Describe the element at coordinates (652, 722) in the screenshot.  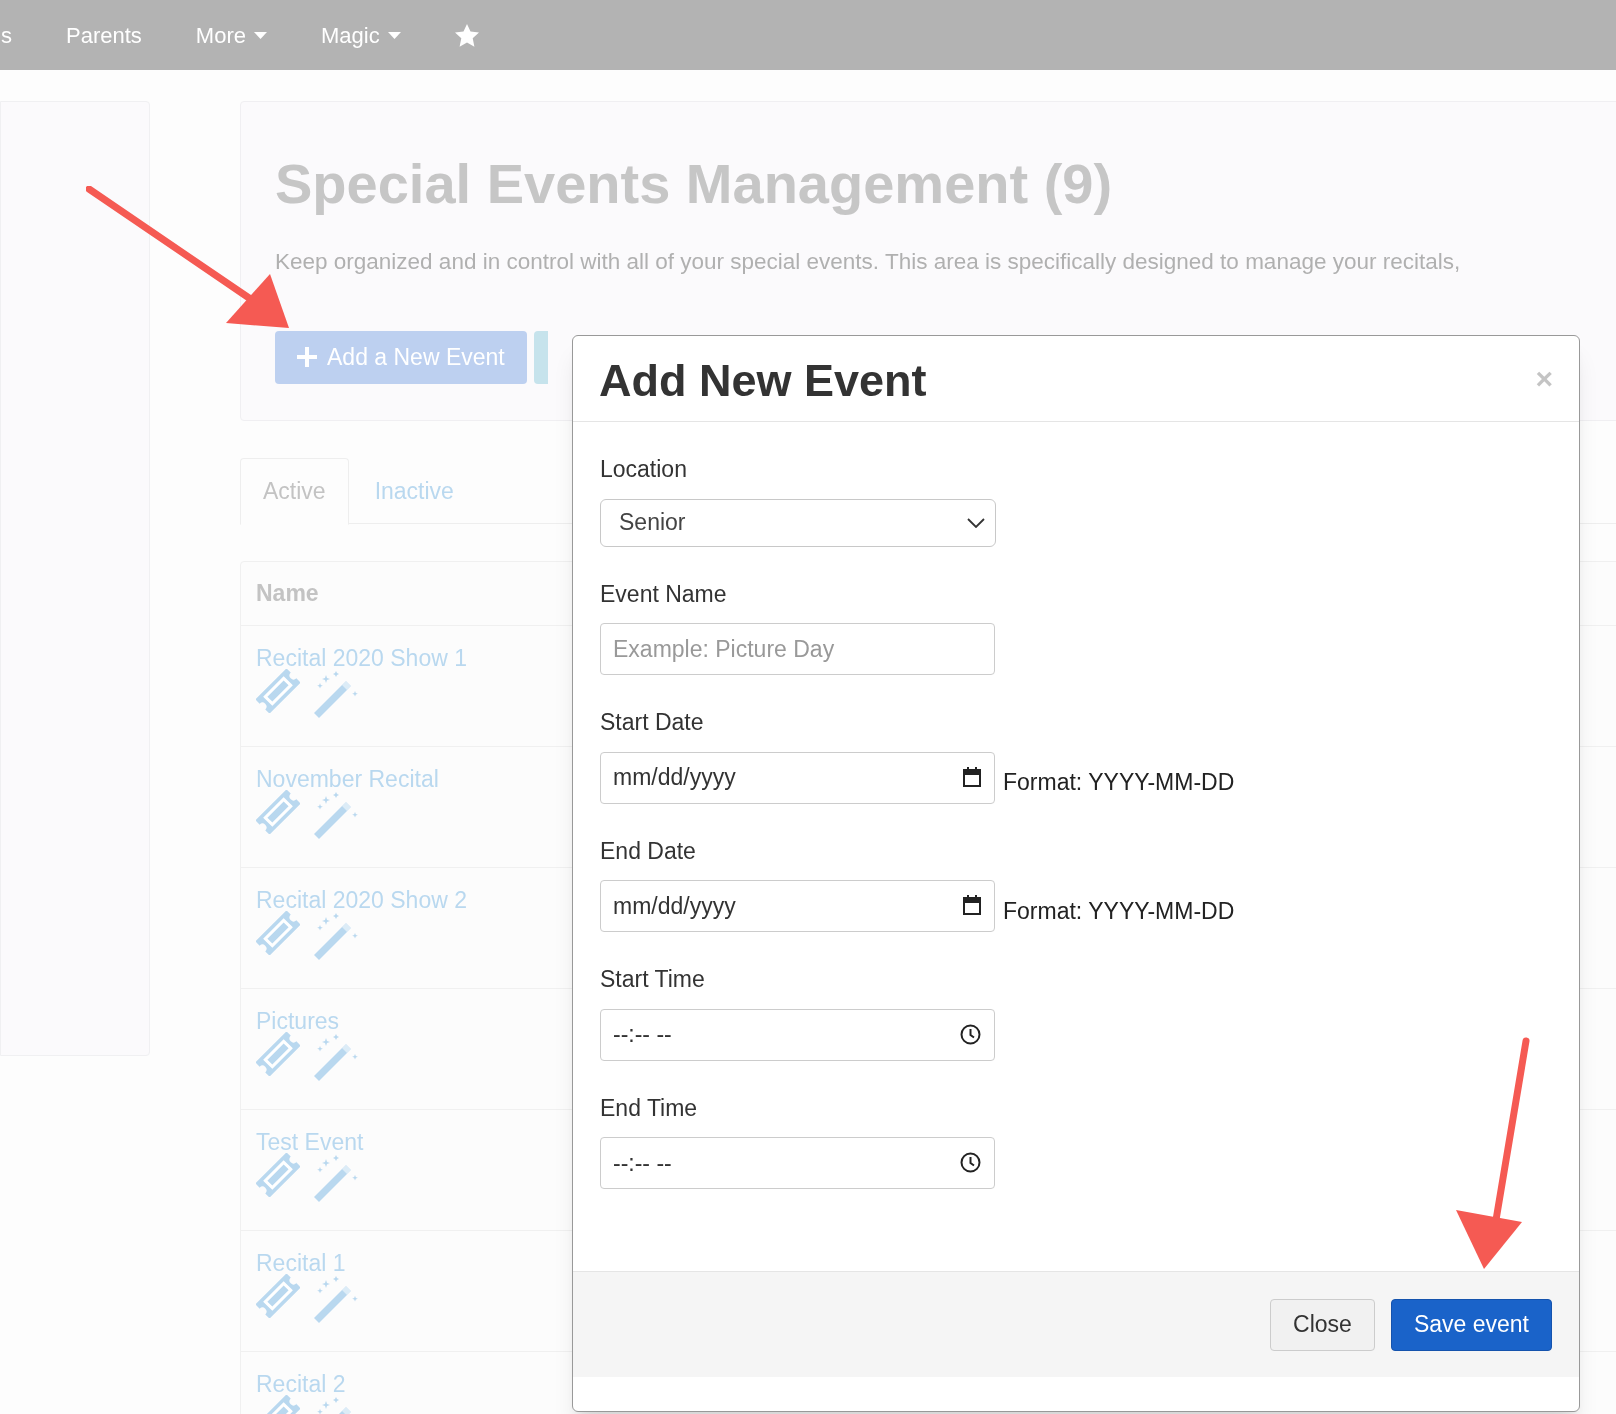
I see `field-label: Start Date` at that location.